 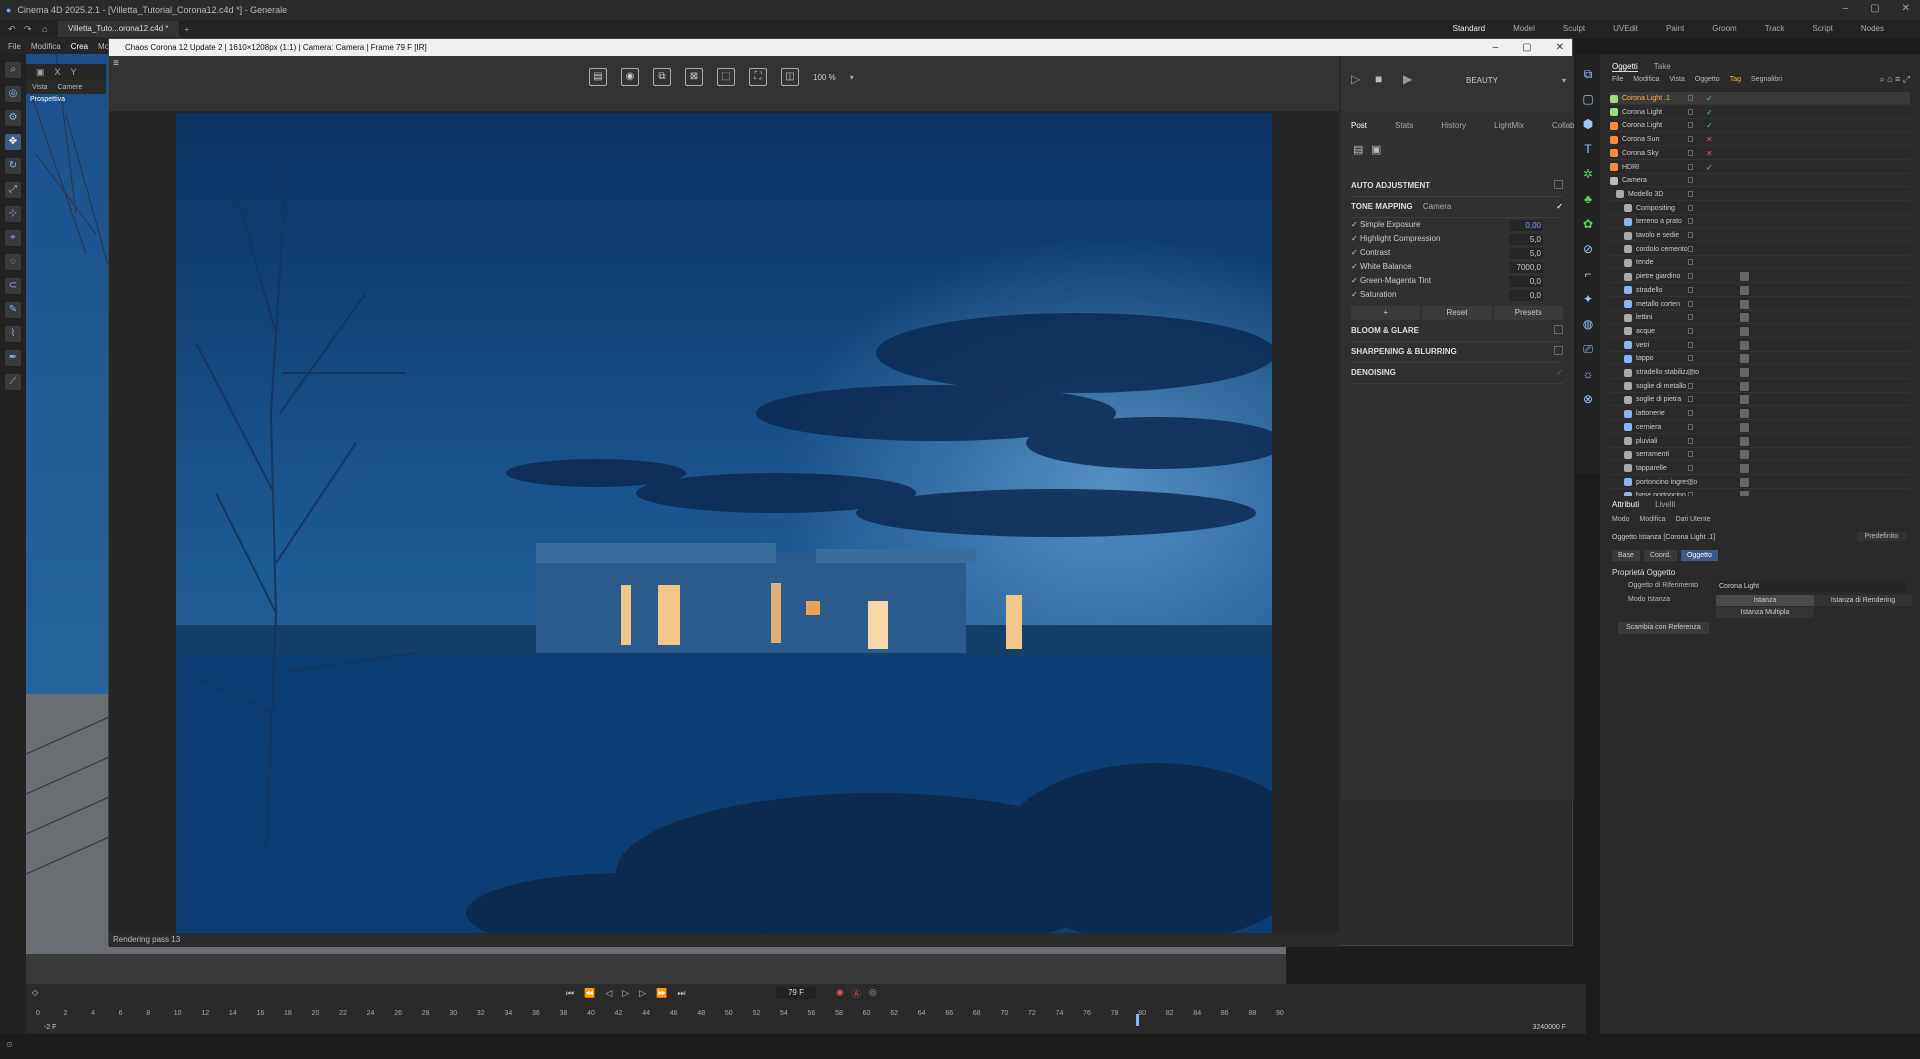 What do you see at coordinates (1760, 98) in the screenshot?
I see `object-row: Corona Light .1 ✓` at bounding box center [1760, 98].